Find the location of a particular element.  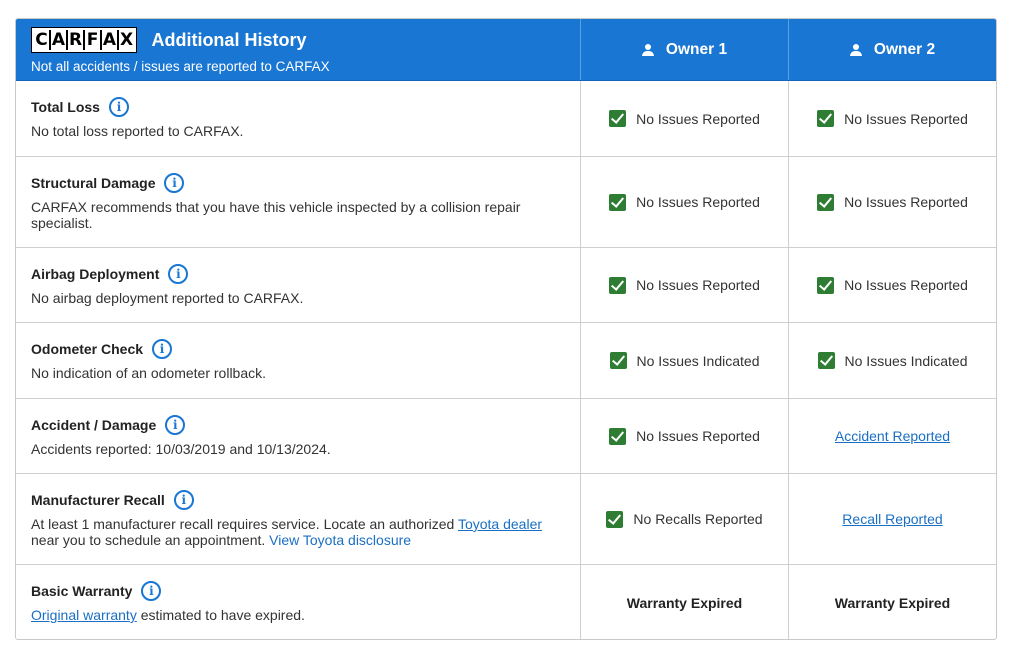

description-text: near you to schedule an appointment. is located at coordinates (150, 540).